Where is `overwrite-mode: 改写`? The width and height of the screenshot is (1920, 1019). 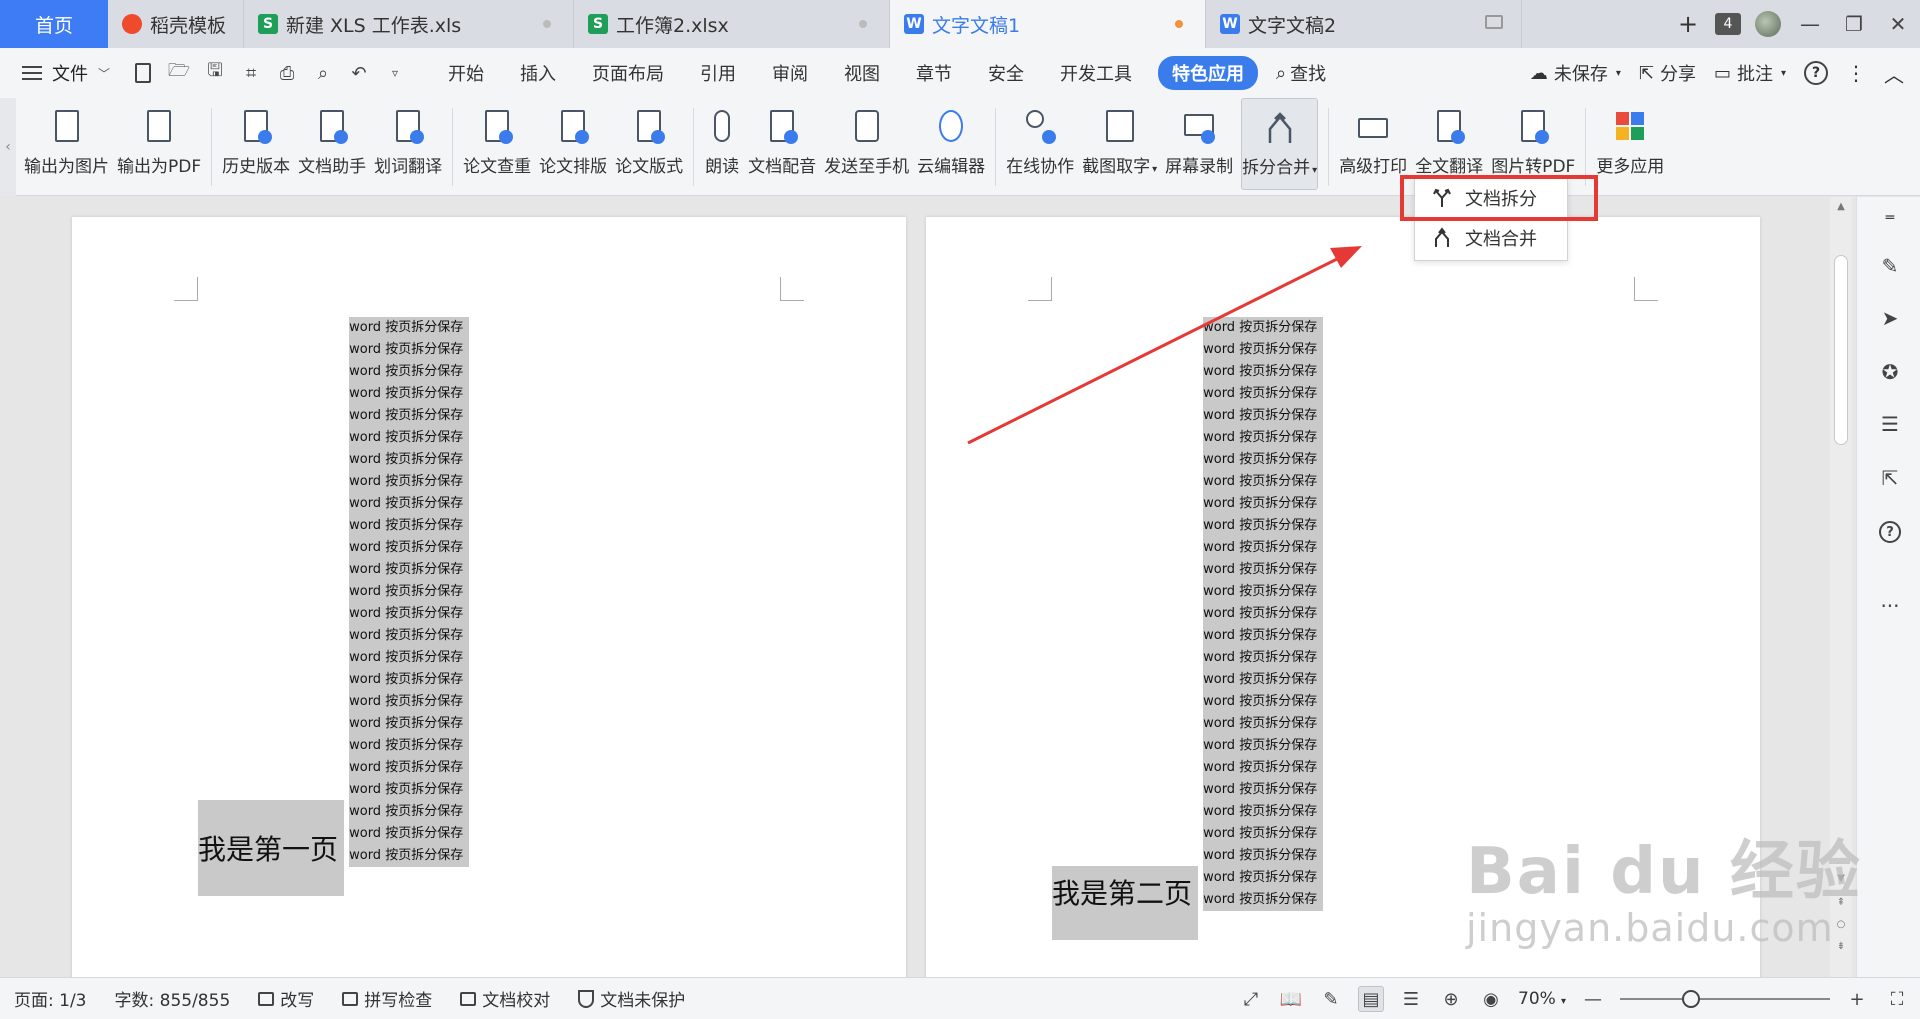
overwrite-mode: 改写 is located at coordinates (286, 998).